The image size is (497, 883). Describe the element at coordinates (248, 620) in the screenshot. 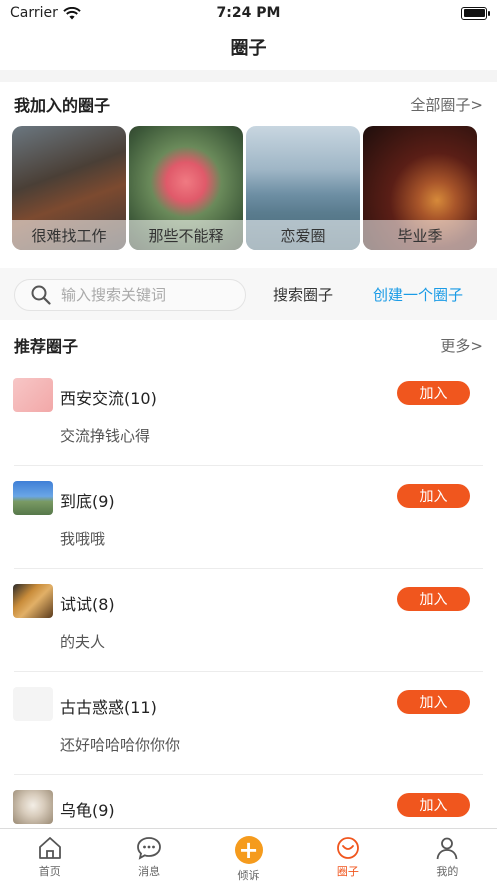

I see `list-item: 试试(8) 的夫人 加入` at that location.